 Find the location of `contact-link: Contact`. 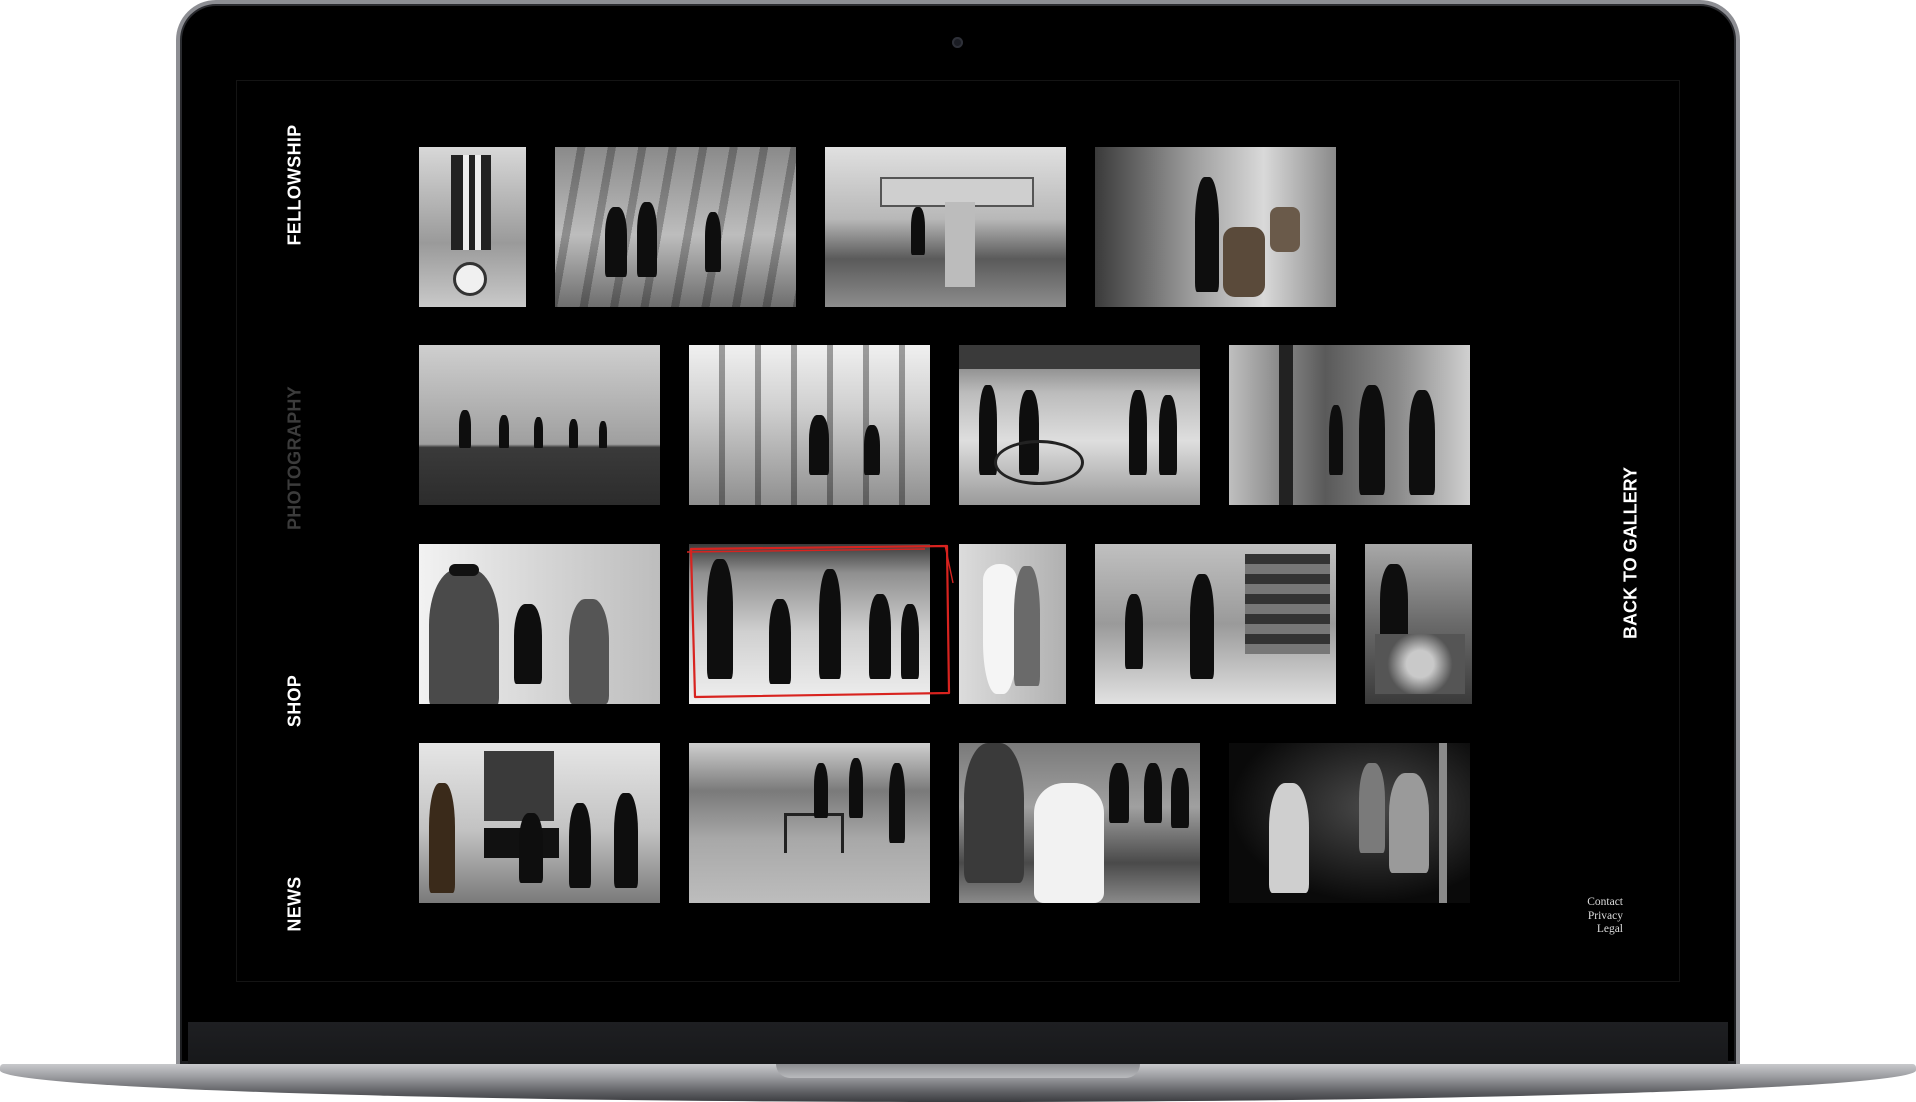

contact-link: Contact is located at coordinates (1605, 903).